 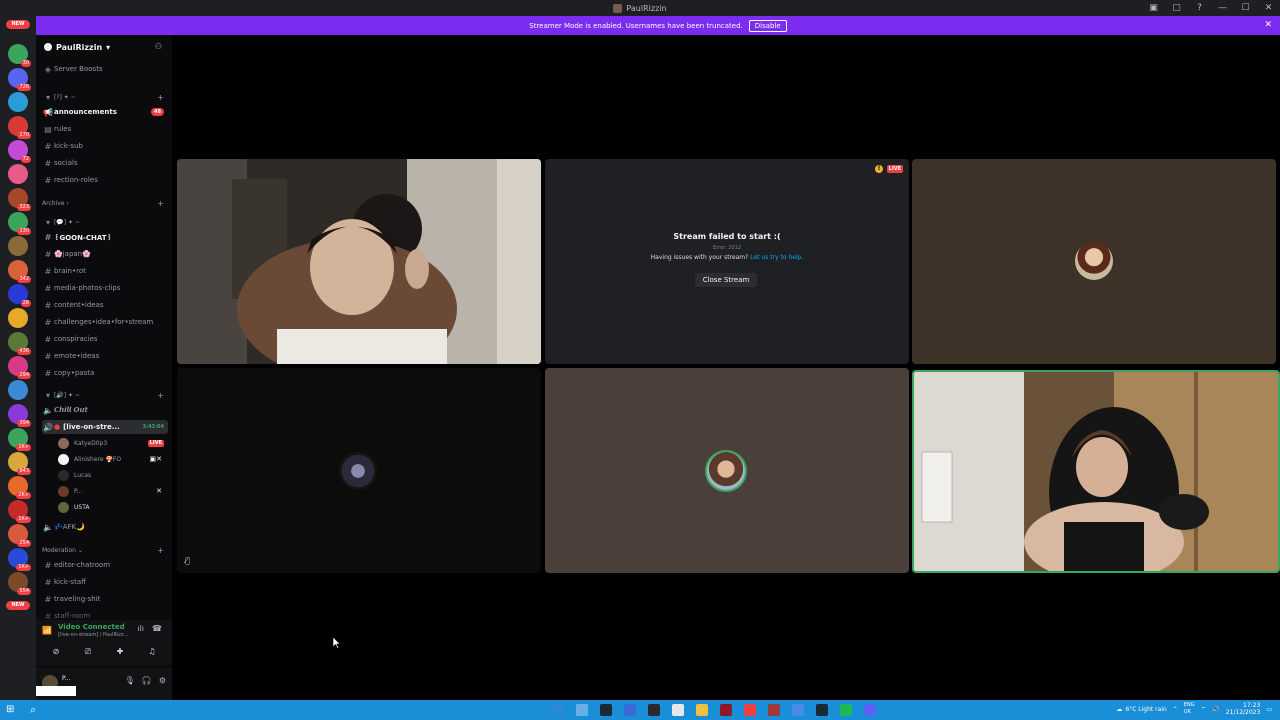 I want to click on server-boosts: ◈ Server Boosts, so click(x=105, y=69).